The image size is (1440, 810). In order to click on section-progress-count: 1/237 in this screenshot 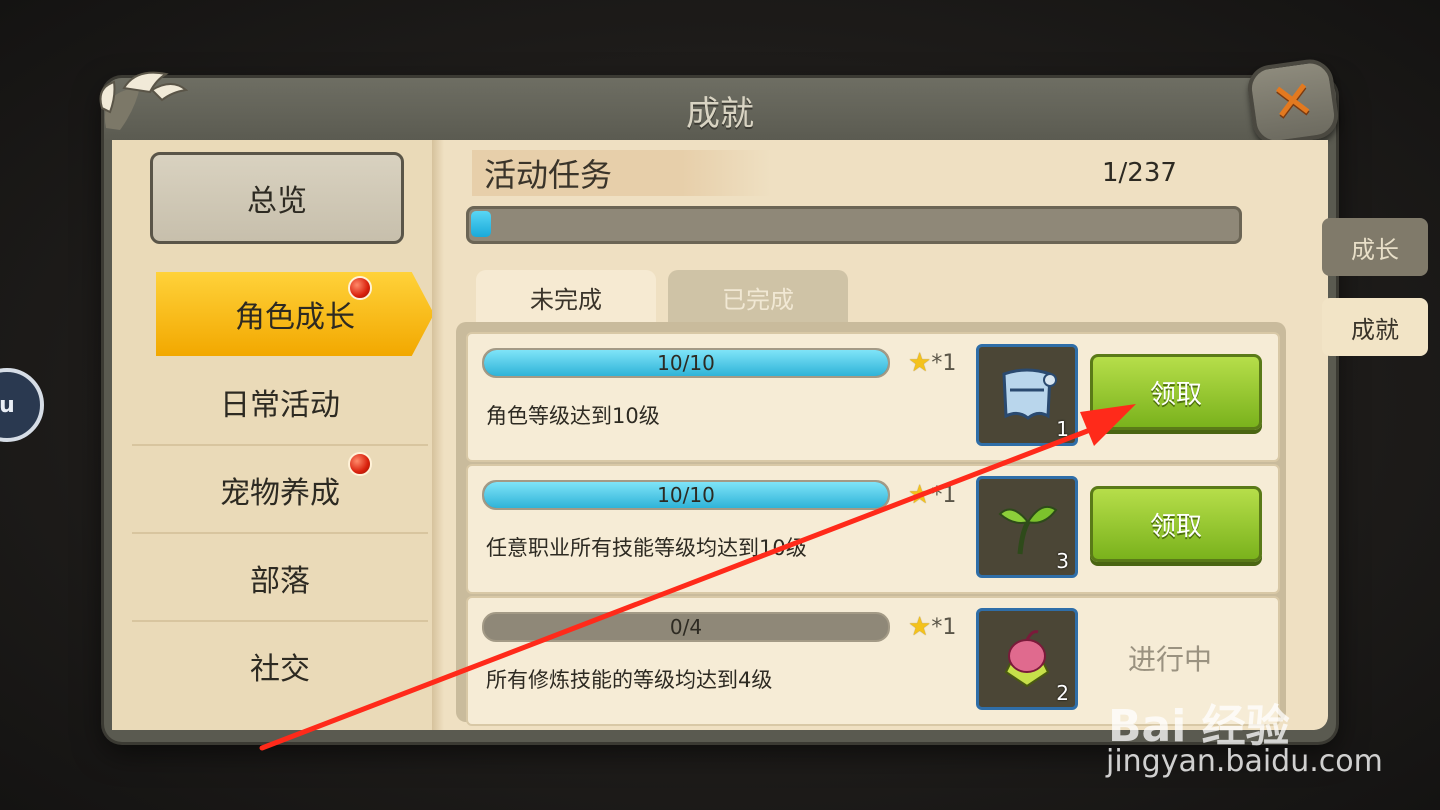, I will do `click(1139, 173)`.